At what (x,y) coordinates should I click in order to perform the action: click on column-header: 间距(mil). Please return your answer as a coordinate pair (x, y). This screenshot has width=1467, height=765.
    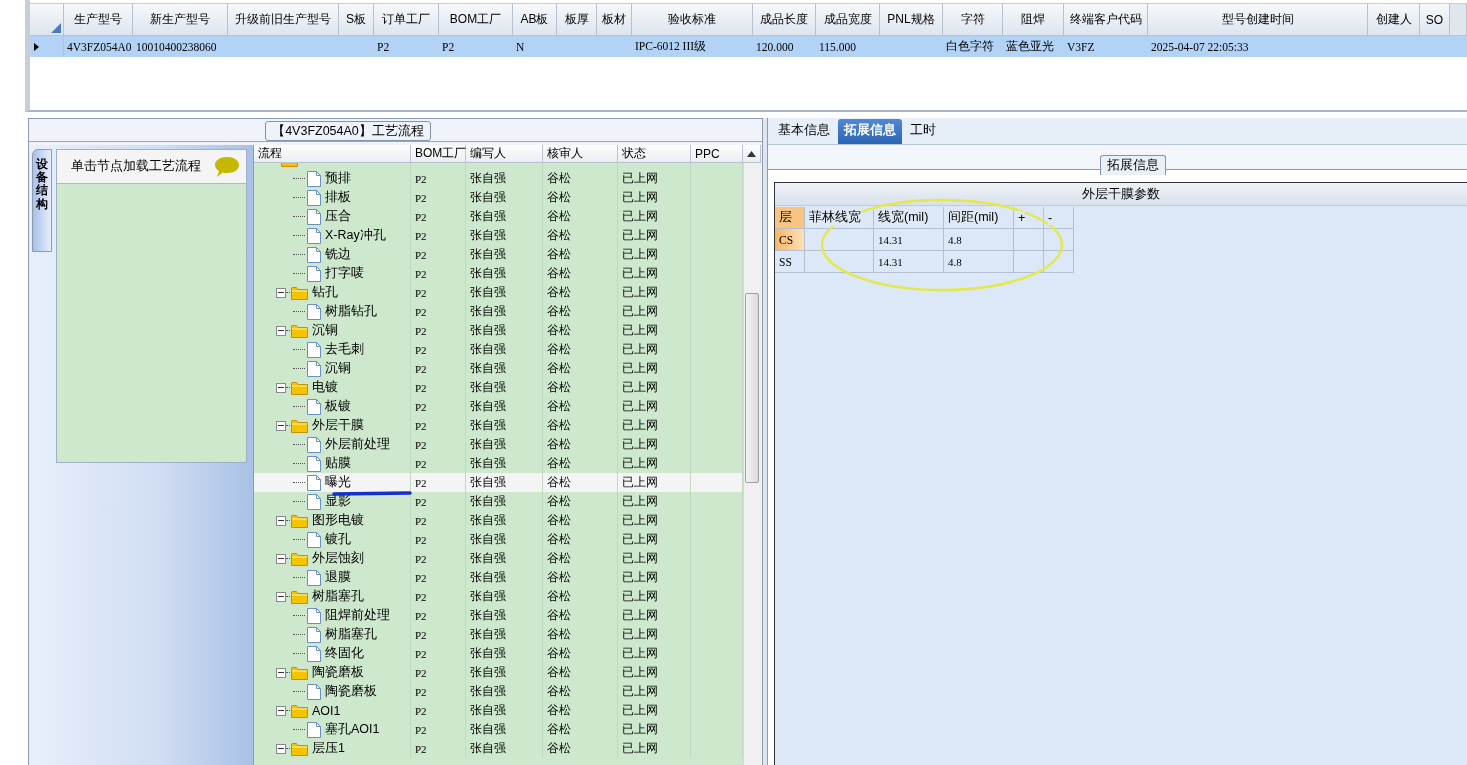
    Looking at the image, I should click on (973, 217).